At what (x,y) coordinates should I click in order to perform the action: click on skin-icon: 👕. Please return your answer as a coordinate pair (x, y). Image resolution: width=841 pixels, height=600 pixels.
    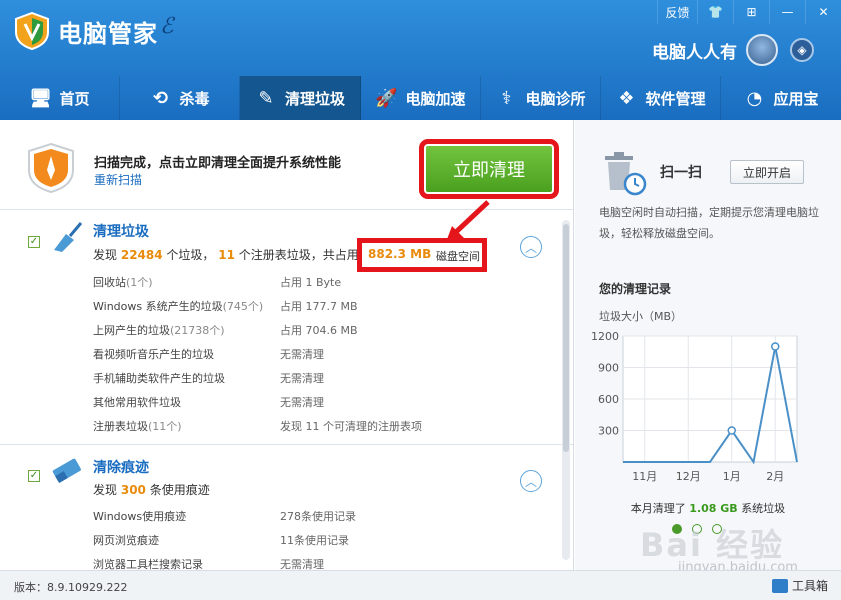
    Looking at the image, I should click on (715, 12).